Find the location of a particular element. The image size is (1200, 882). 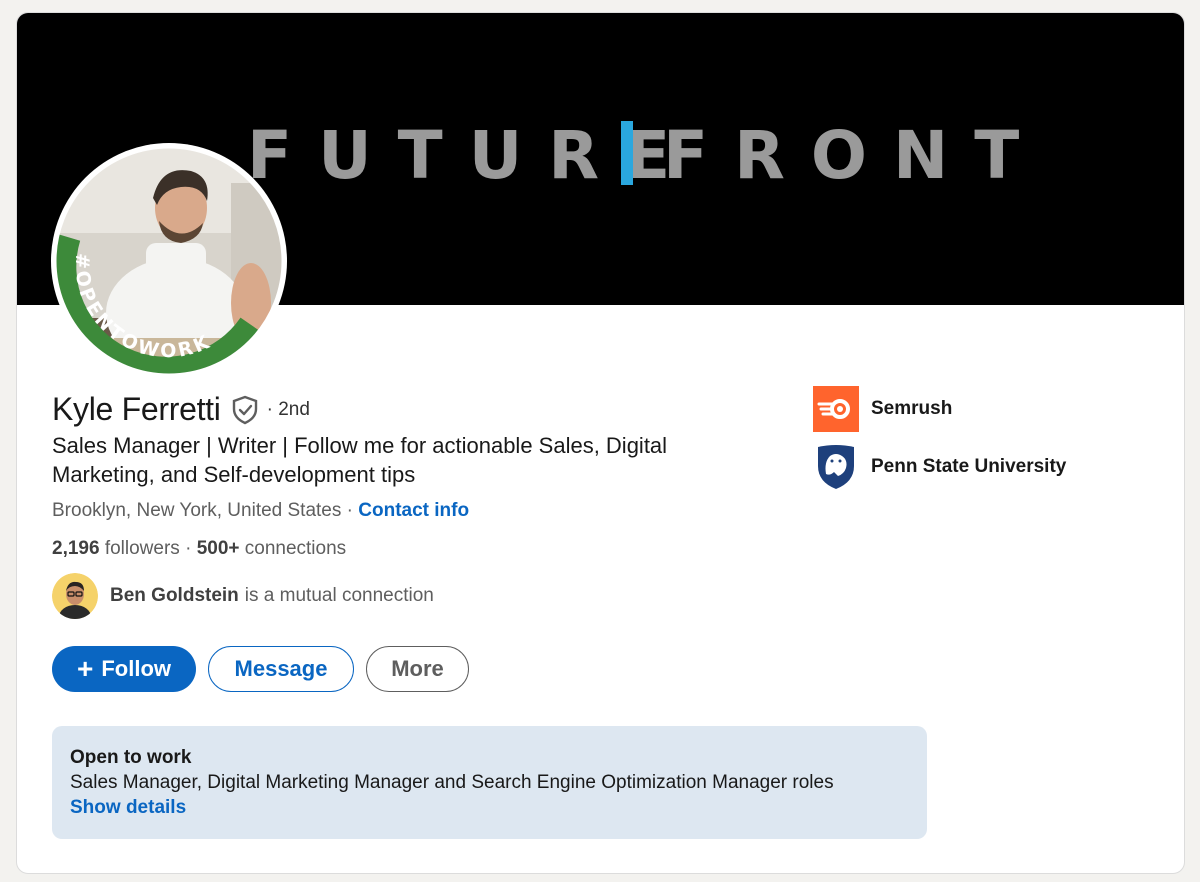

plus-icon: + is located at coordinates (85, 668).